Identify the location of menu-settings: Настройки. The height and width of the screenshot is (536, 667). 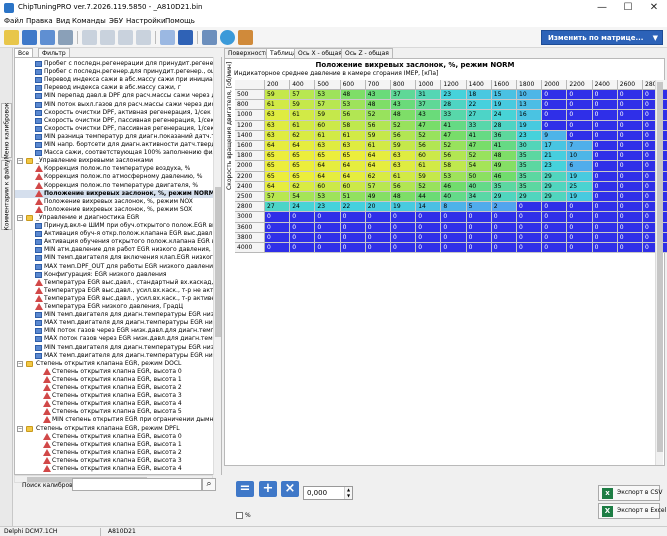
(146, 21).